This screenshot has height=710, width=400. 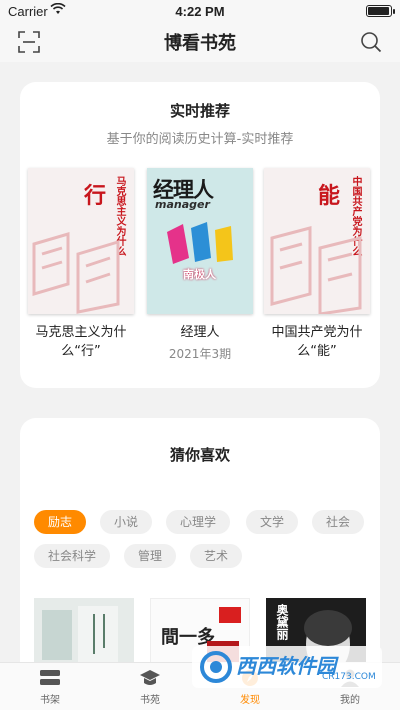 I want to click on watermark-url: CR173.COM, so click(x=349, y=677).